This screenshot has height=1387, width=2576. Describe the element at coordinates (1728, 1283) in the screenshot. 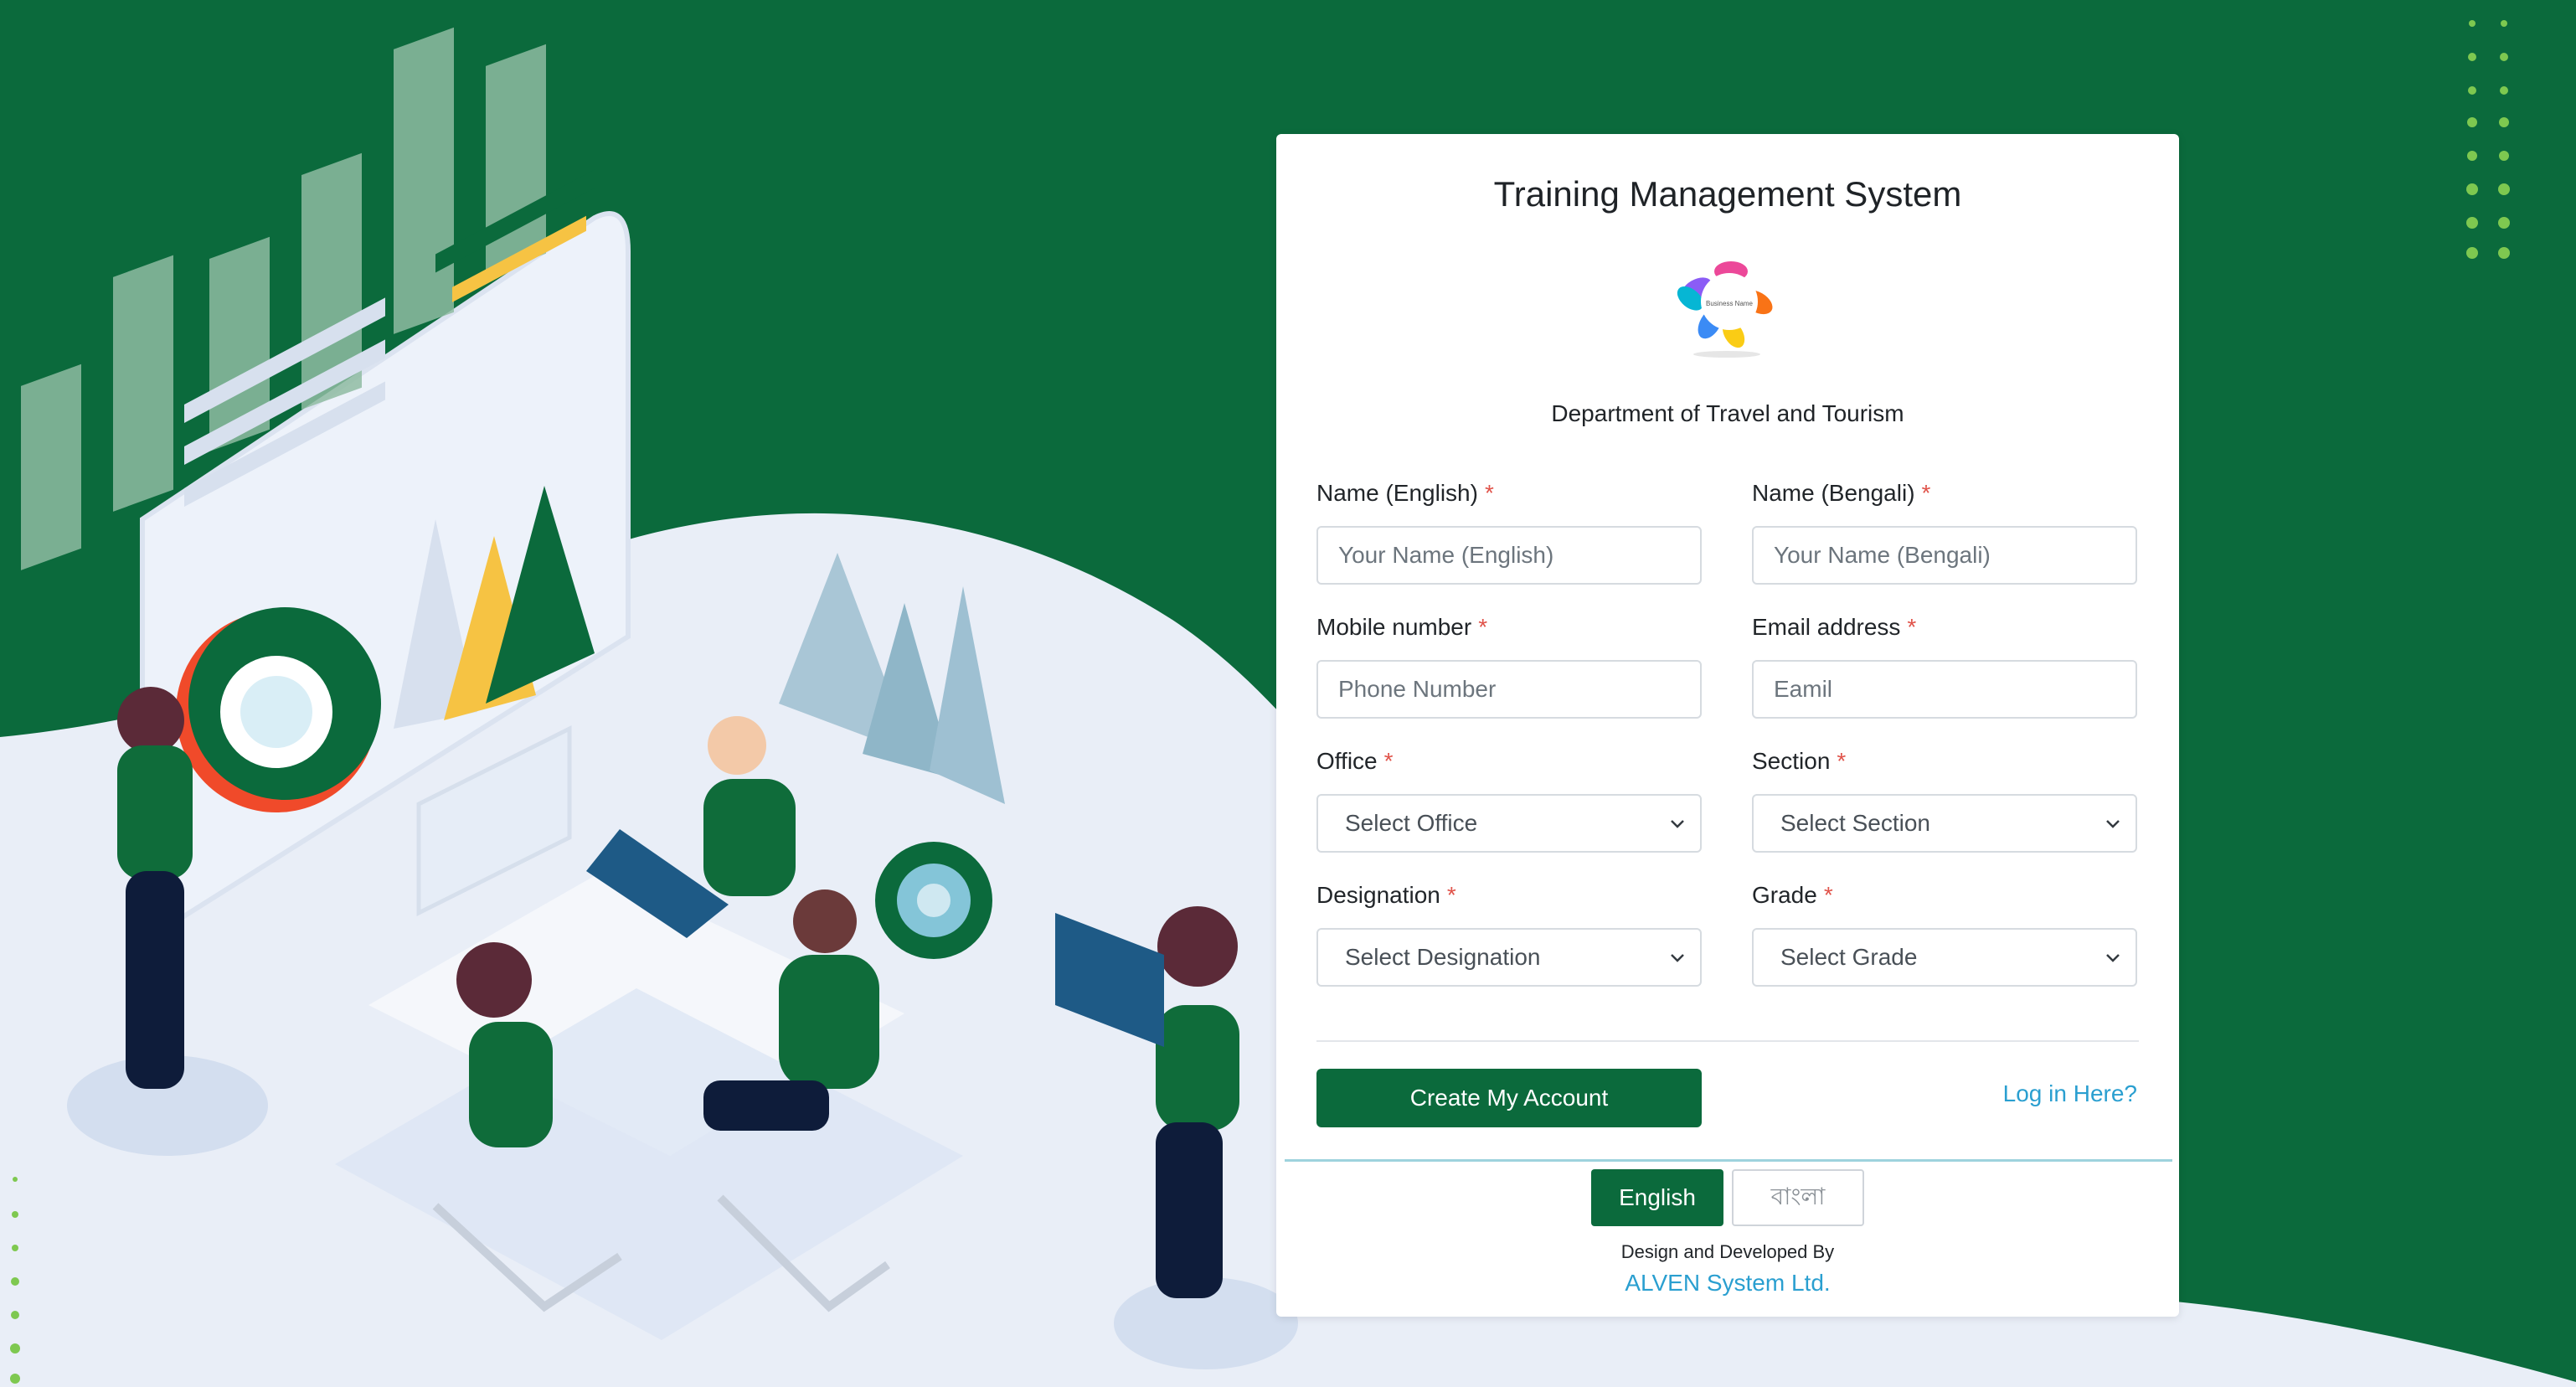

I see `company-link: ALVEN System Ltd.` at that location.